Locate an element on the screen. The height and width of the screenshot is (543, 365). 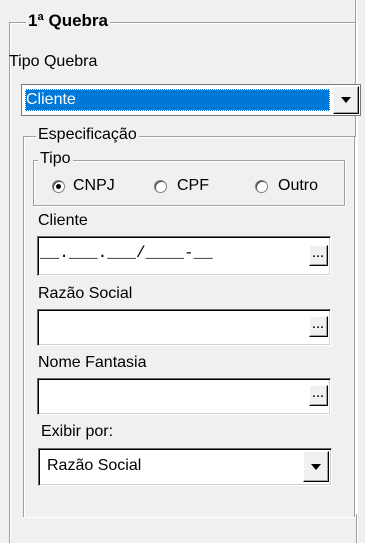
exibir-por-value: Razão Social is located at coordinates (94, 465).